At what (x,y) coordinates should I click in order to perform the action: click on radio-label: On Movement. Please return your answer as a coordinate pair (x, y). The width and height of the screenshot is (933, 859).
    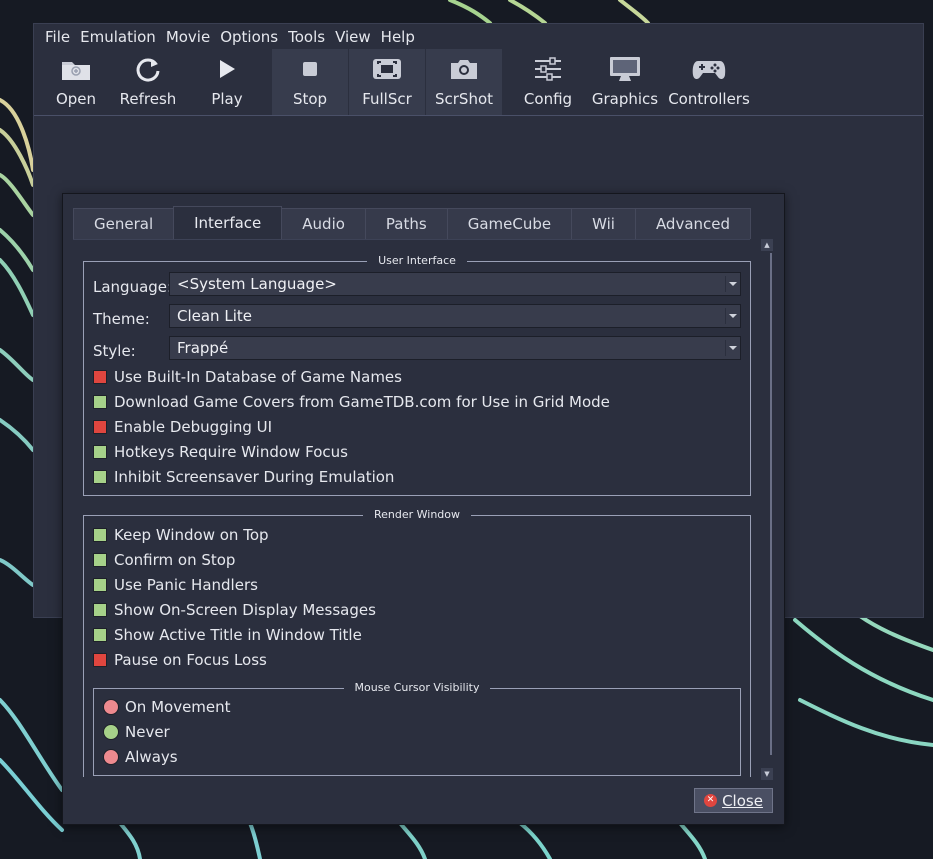
    Looking at the image, I should click on (178, 707).